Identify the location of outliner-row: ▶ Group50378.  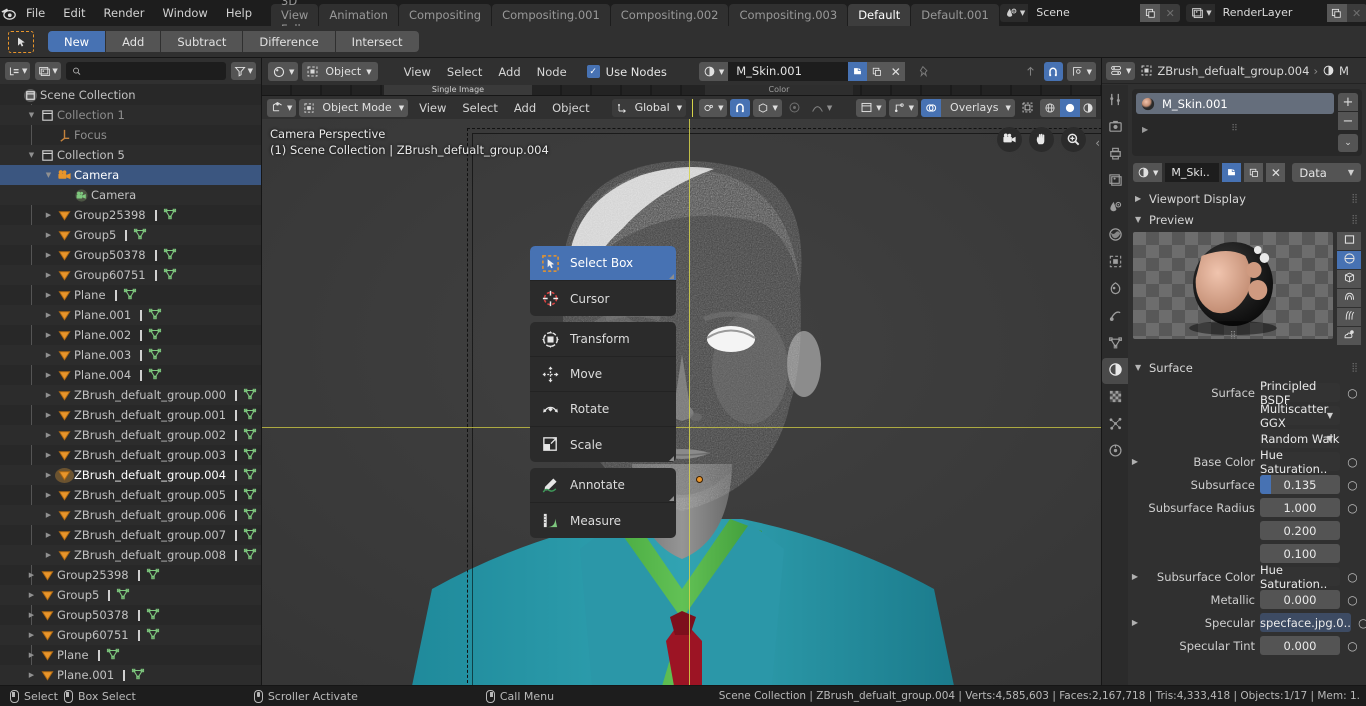
(130, 255).